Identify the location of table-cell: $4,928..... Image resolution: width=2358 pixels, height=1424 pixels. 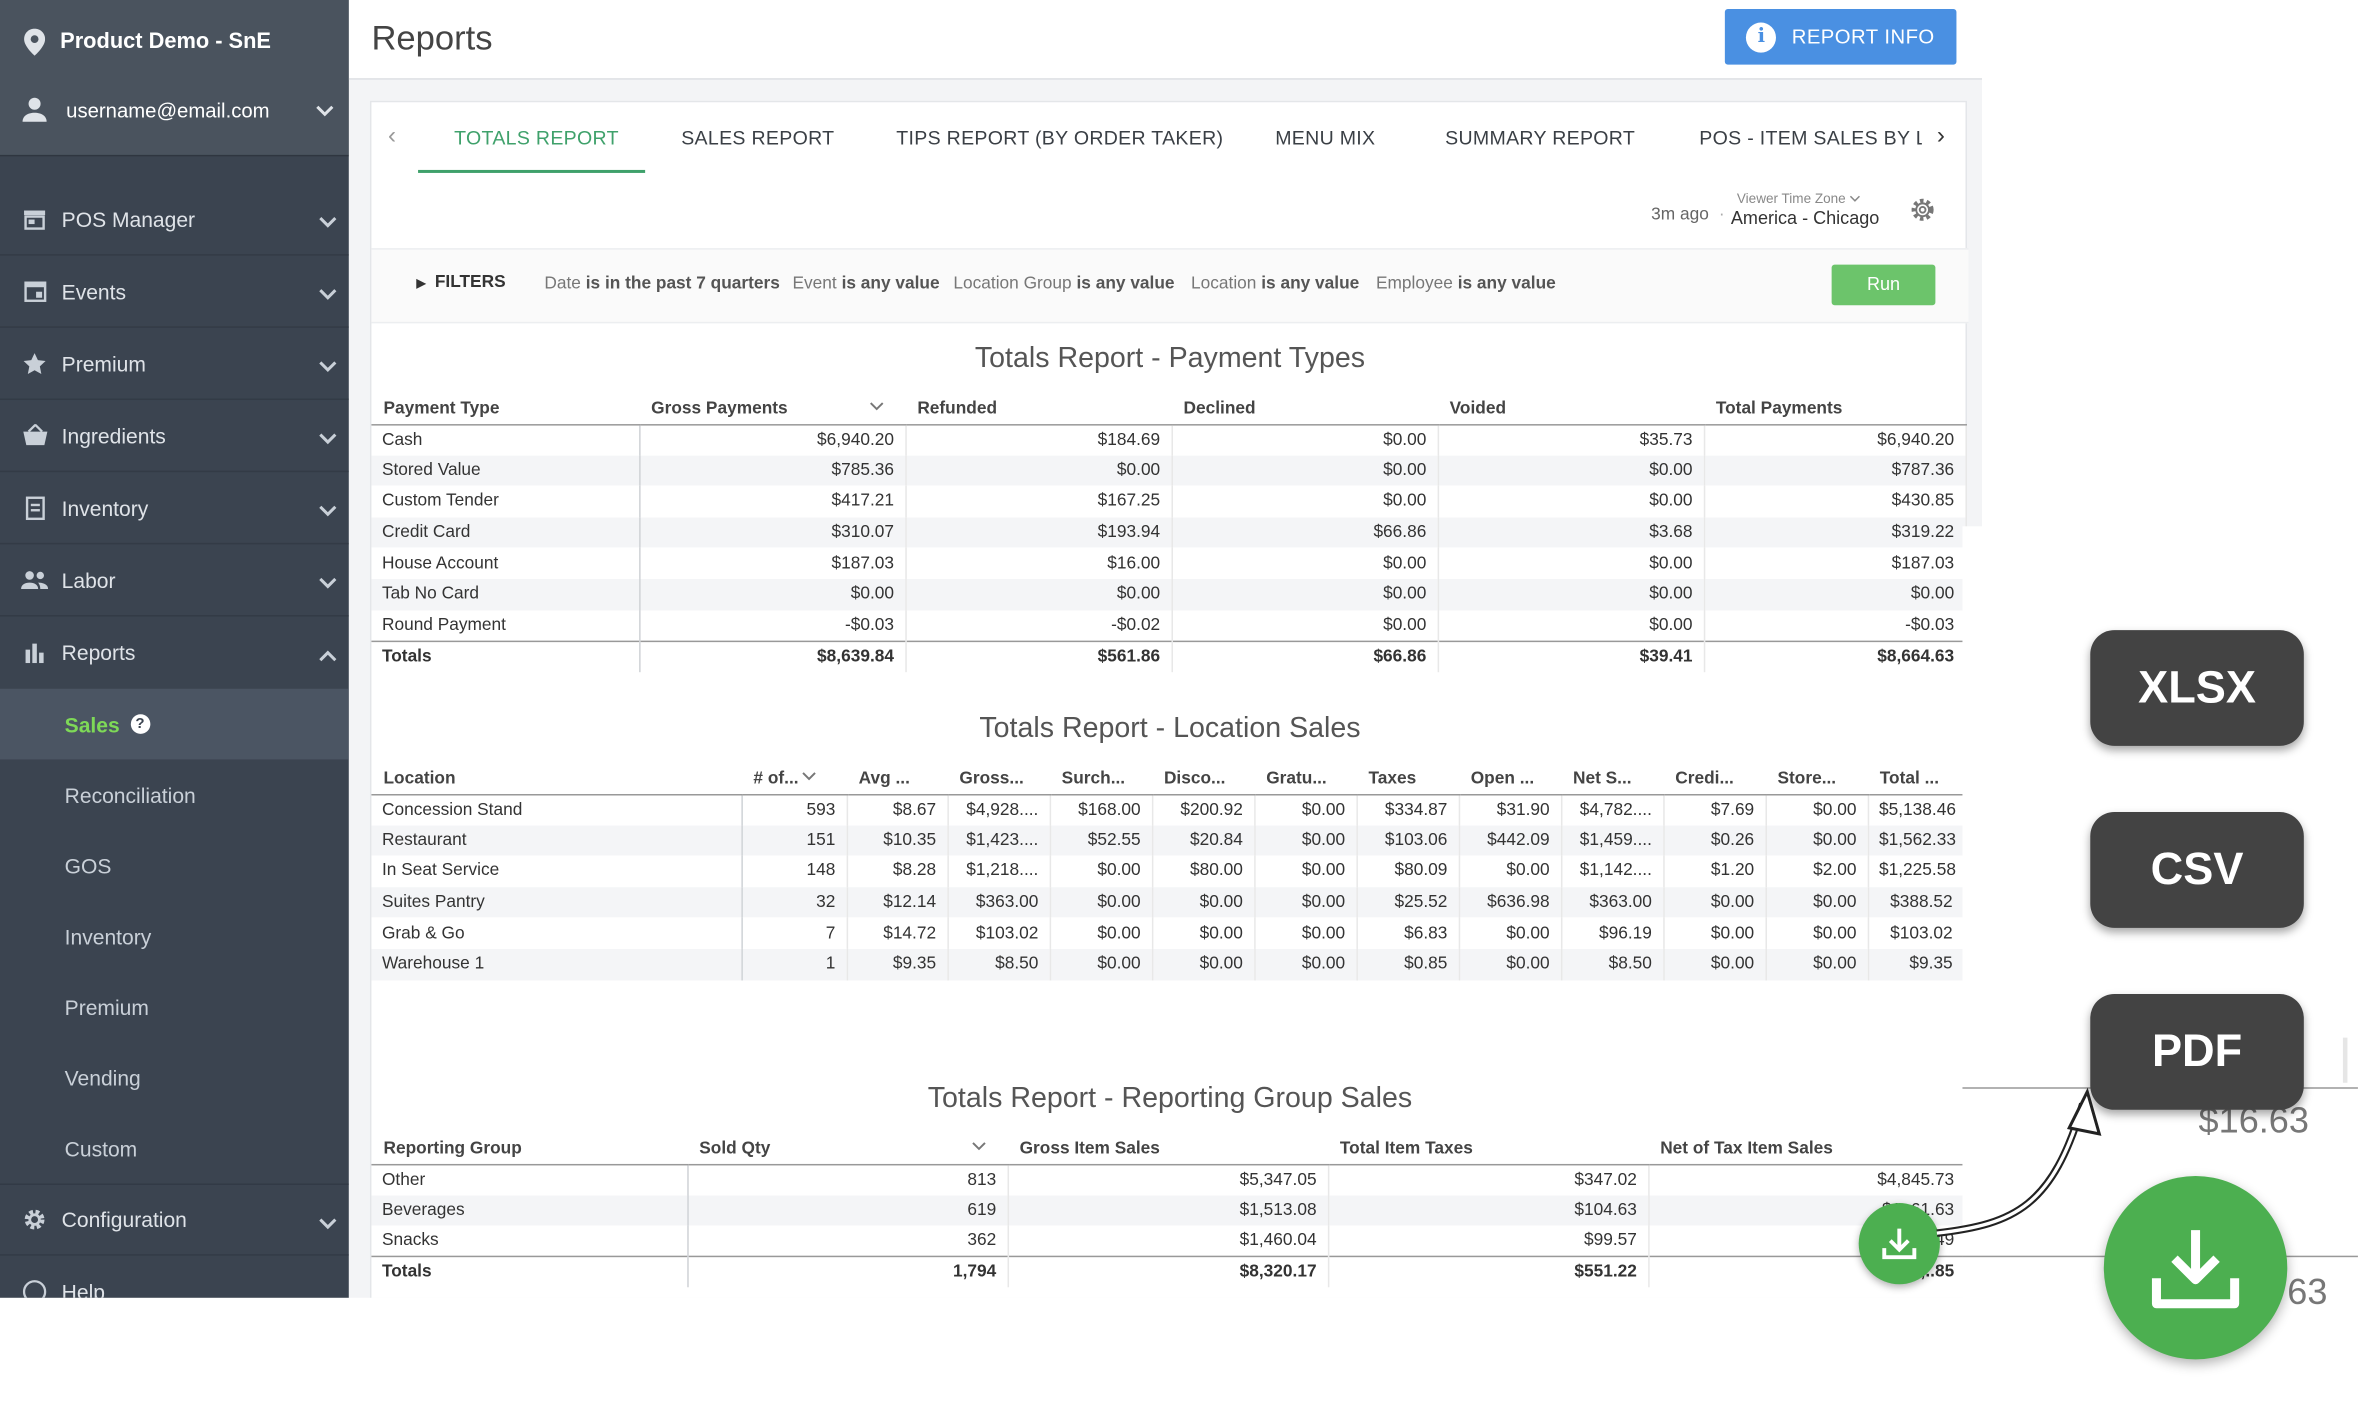
(999, 809).